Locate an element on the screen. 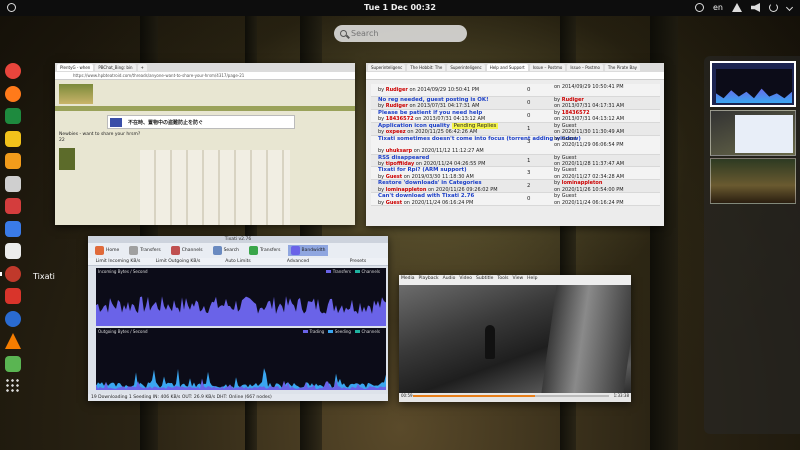 This screenshot has height=450, width=800. topic-title: RSS disappeared is located at coordinates (403, 158).